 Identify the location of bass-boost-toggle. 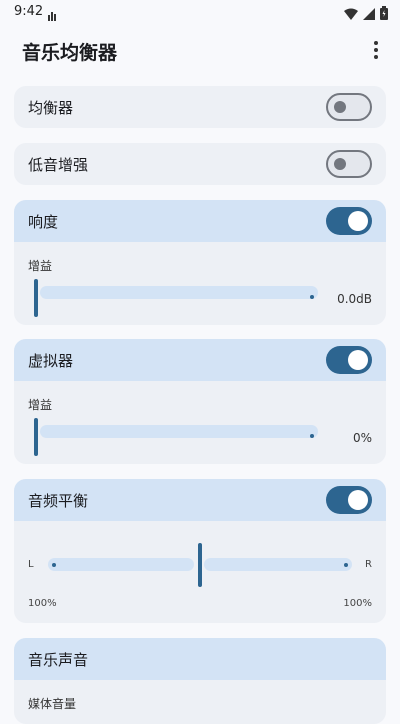
(349, 164).